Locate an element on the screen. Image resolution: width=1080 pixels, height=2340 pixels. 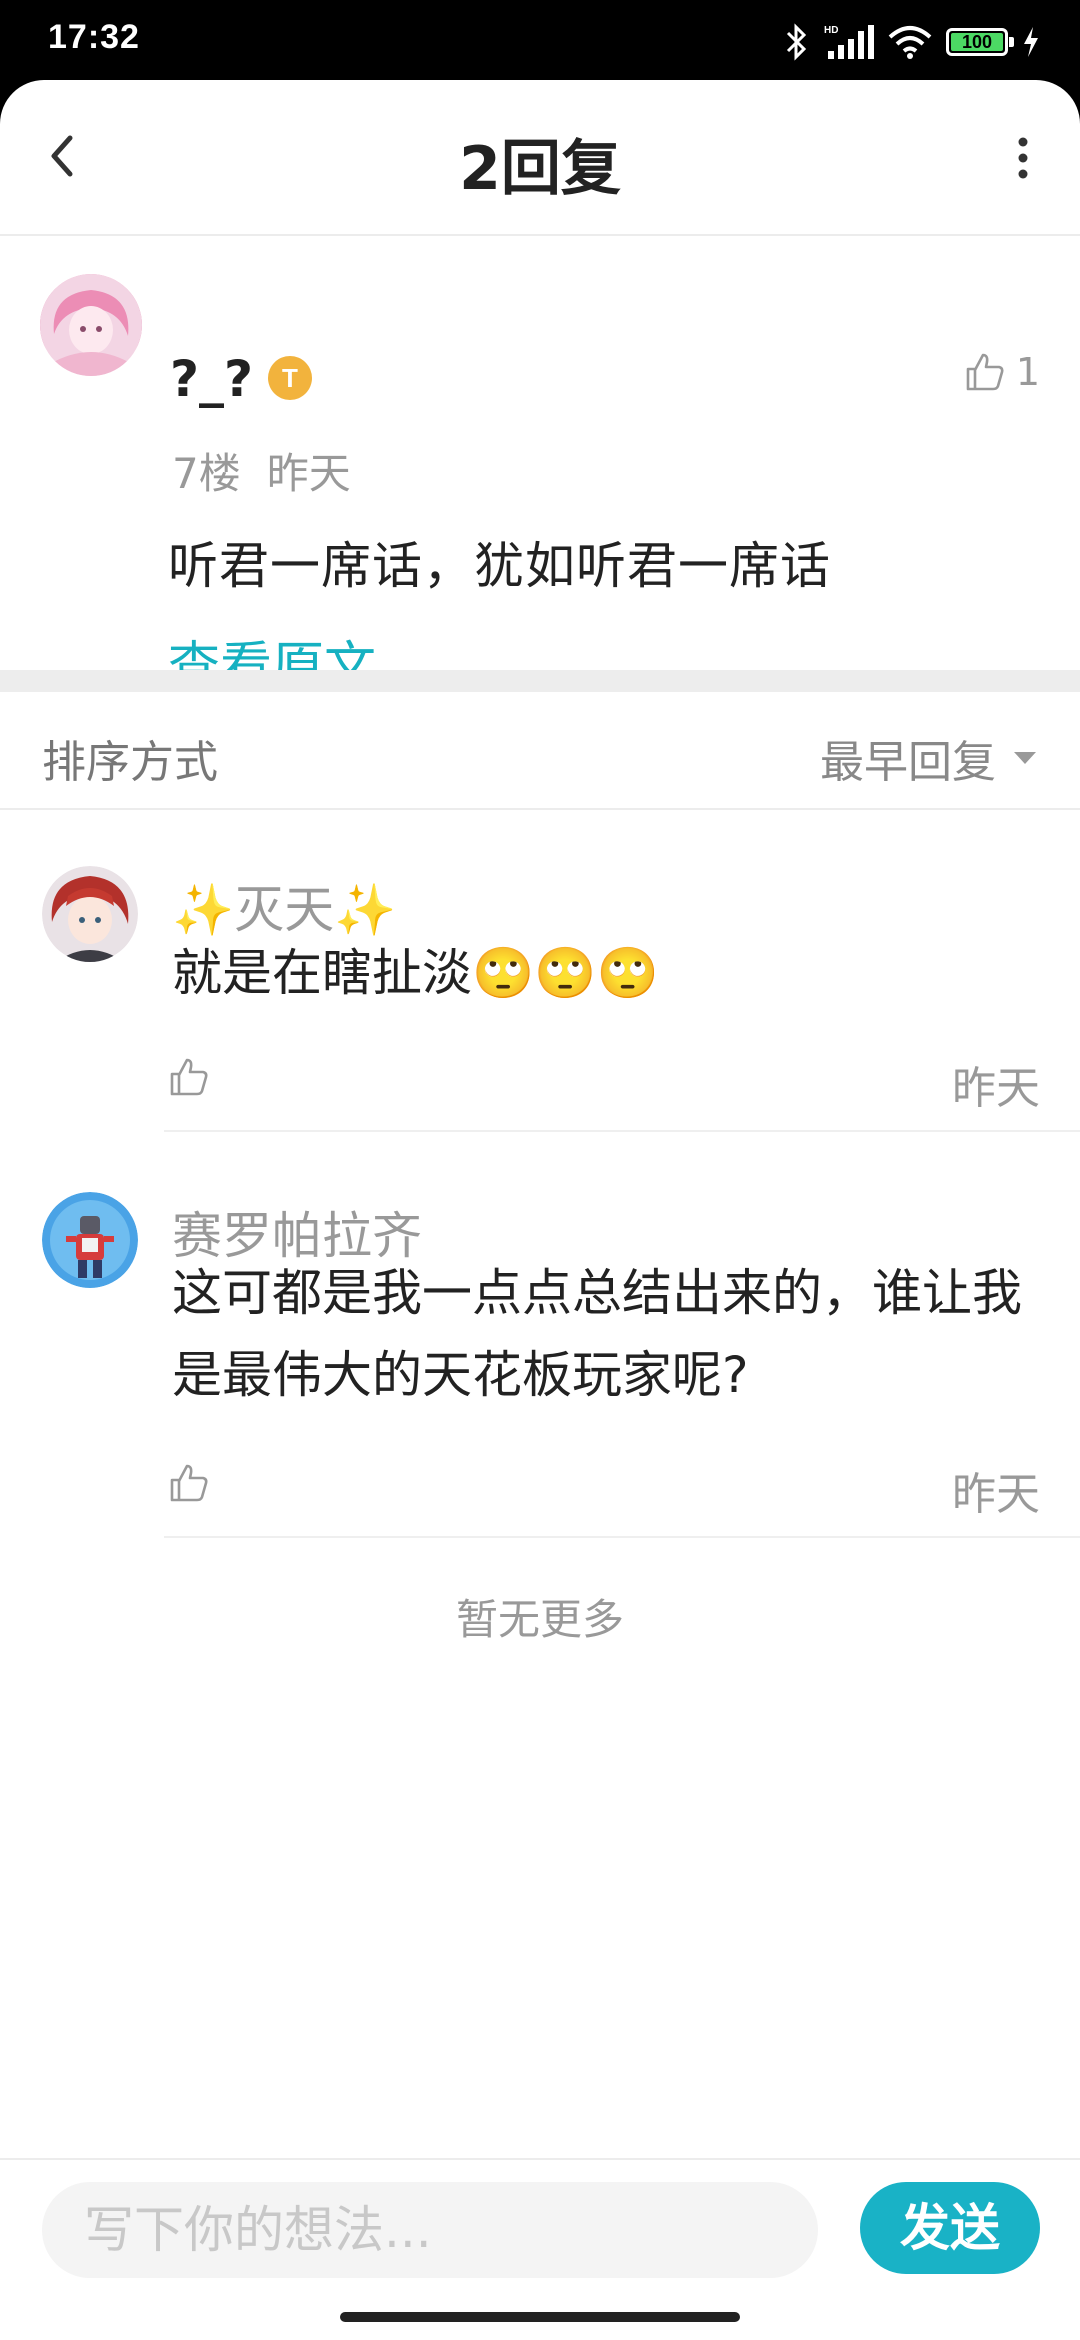
header-bar: 2回复 is located at coordinates (540, 158).